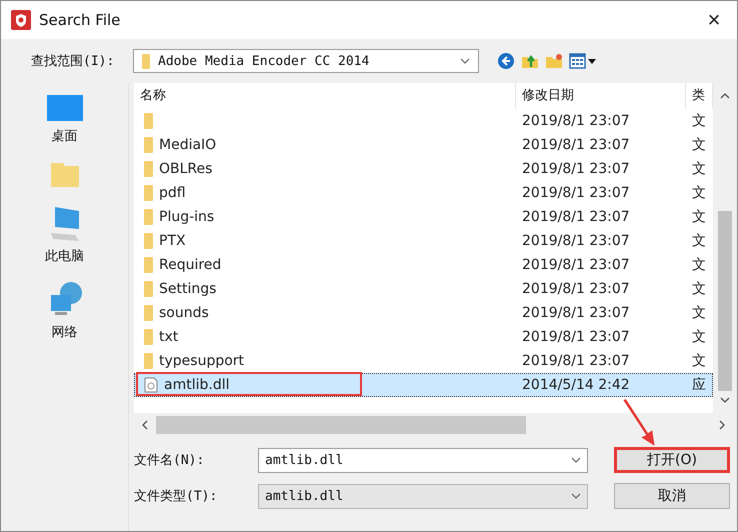 This screenshot has height=532, width=738. I want to click on scroll-right-icon, so click(722, 425).